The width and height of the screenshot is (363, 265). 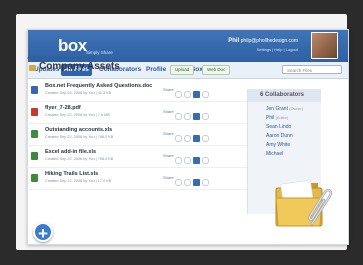 I want to click on user-name: Phil, so click(x=234, y=41).